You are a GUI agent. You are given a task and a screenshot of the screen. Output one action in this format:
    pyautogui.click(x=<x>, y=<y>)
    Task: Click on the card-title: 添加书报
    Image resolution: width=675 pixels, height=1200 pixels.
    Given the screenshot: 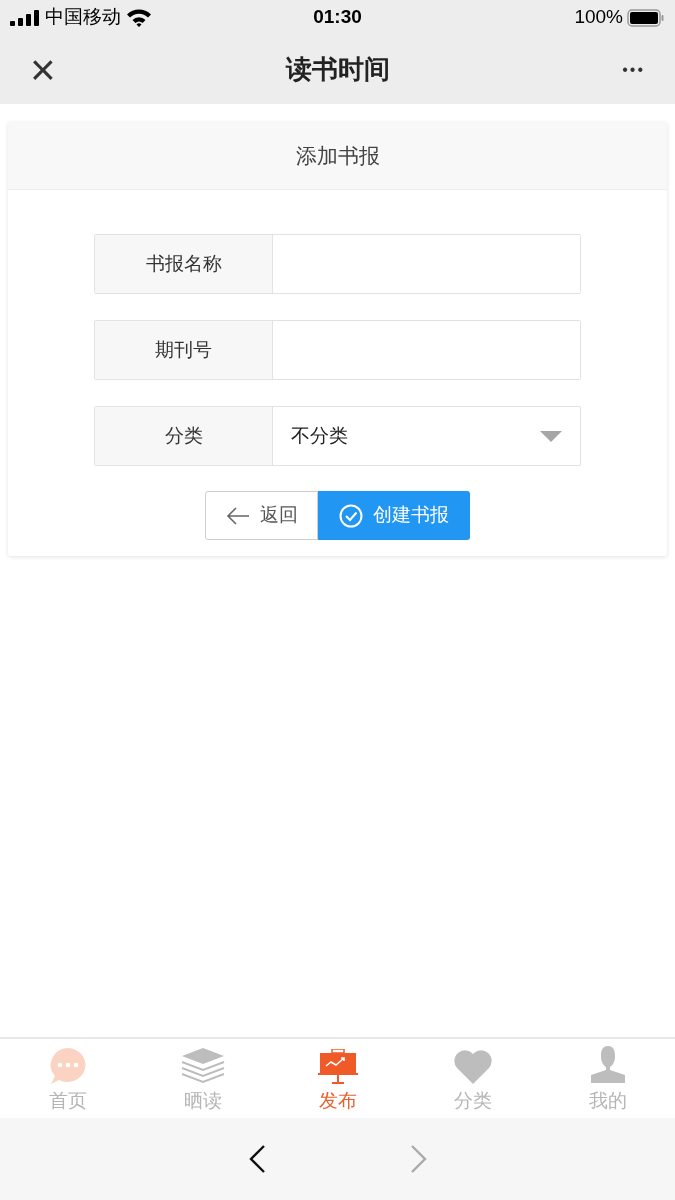 What is the action you would take?
    pyautogui.click(x=337, y=155)
    